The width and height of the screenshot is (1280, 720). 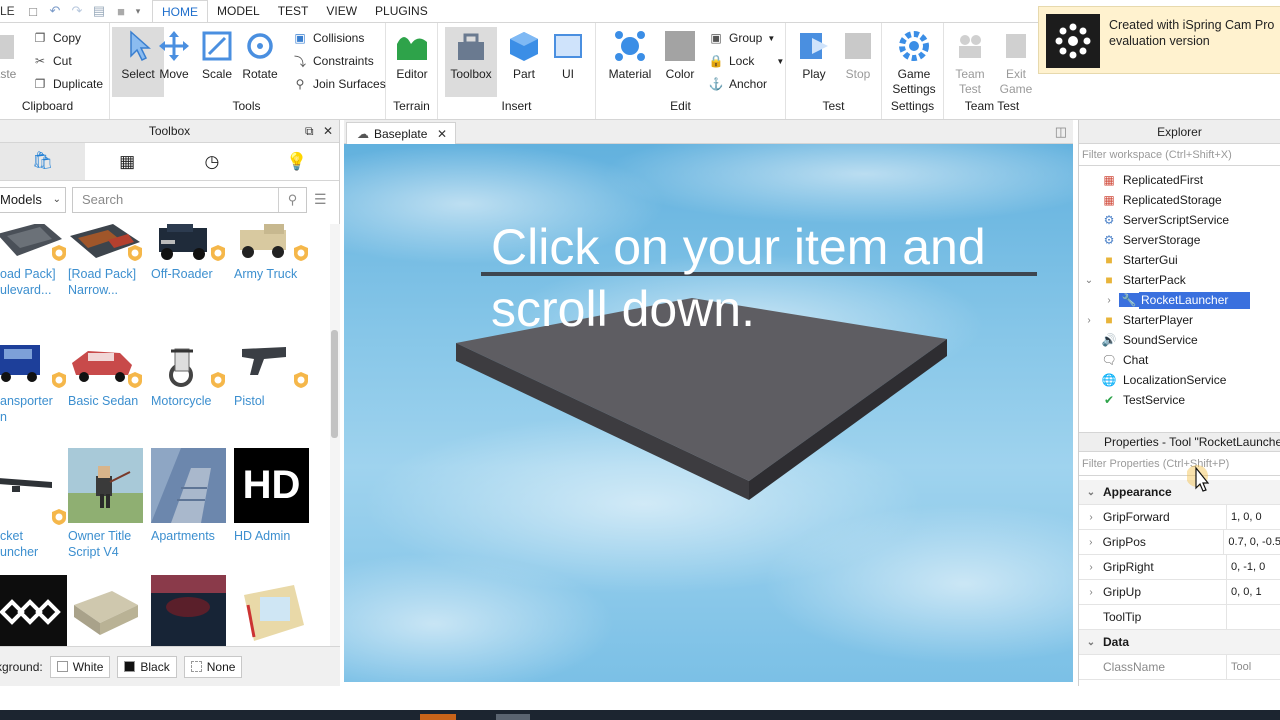 What do you see at coordinates (1179, 200) in the screenshot?
I see `tree-item-replicatedstorage: ▦ ReplicatedStorage` at bounding box center [1179, 200].